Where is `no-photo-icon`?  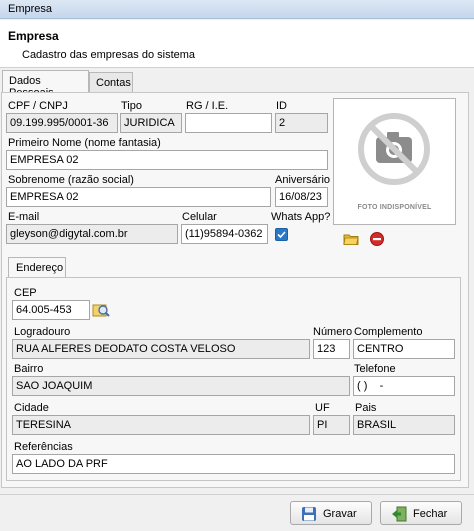
no-photo-icon is located at coordinates (394, 149).